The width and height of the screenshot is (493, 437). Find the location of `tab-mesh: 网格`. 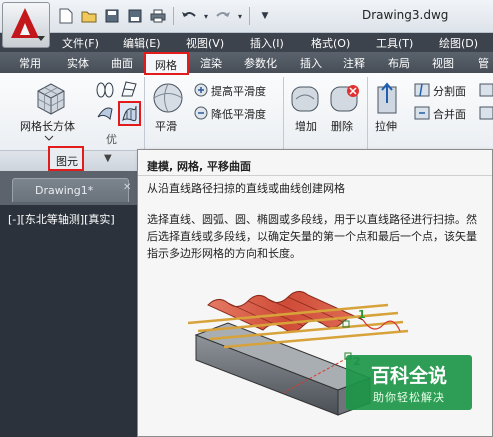

tab-mesh: 网格 is located at coordinates (166, 63).